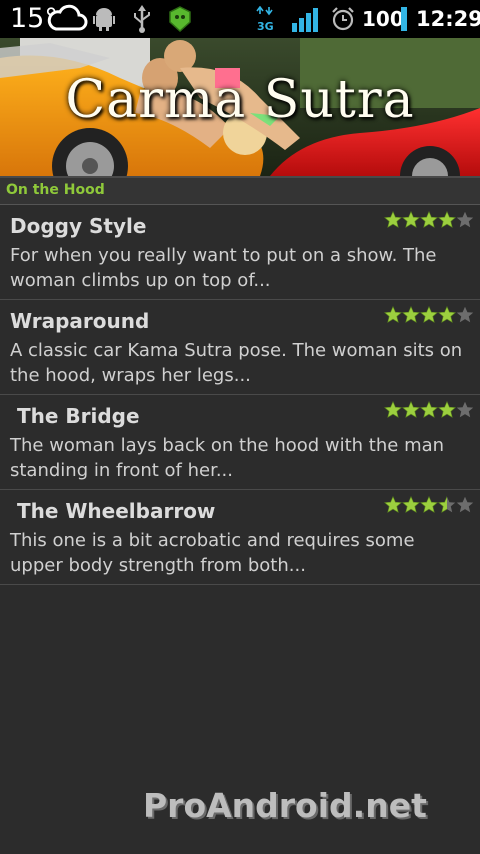 This screenshot has width=480, height=854. I want to click on item-title: The Wheelbarrow, so click(113, 511).